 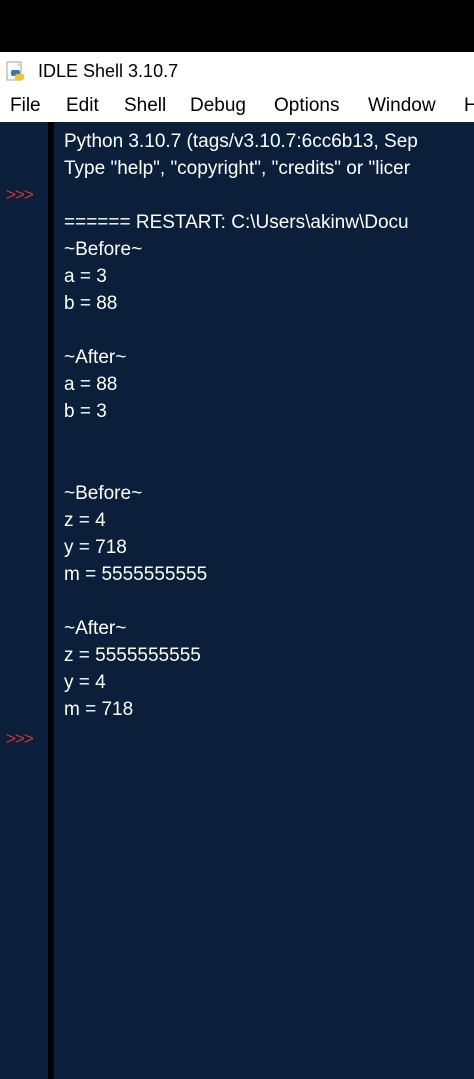 What do you see at coordinates (85, 682) in the screenshot?
I see `output-line: y = 4` at bounding box center [85, 682].